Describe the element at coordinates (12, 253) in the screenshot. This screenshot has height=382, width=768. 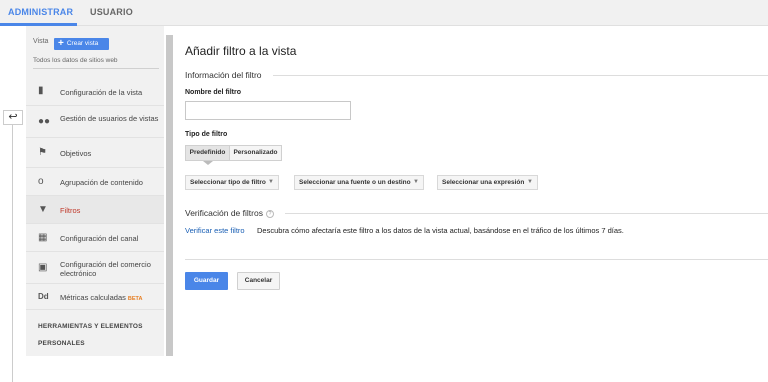
I see `gutter-divider` at that location.